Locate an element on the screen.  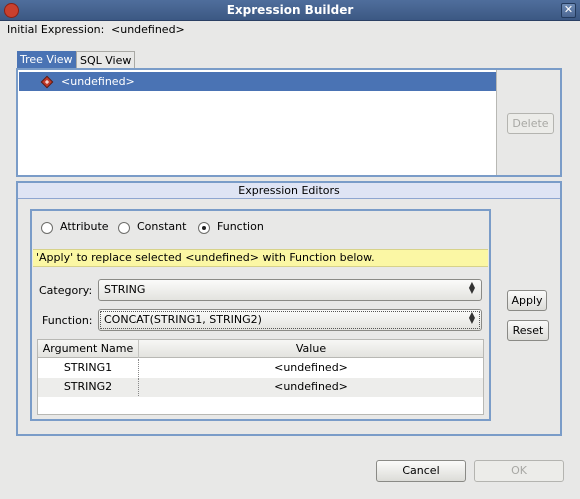
initial-expression-label: Initial Expression: is located at coordinates (56, 29).